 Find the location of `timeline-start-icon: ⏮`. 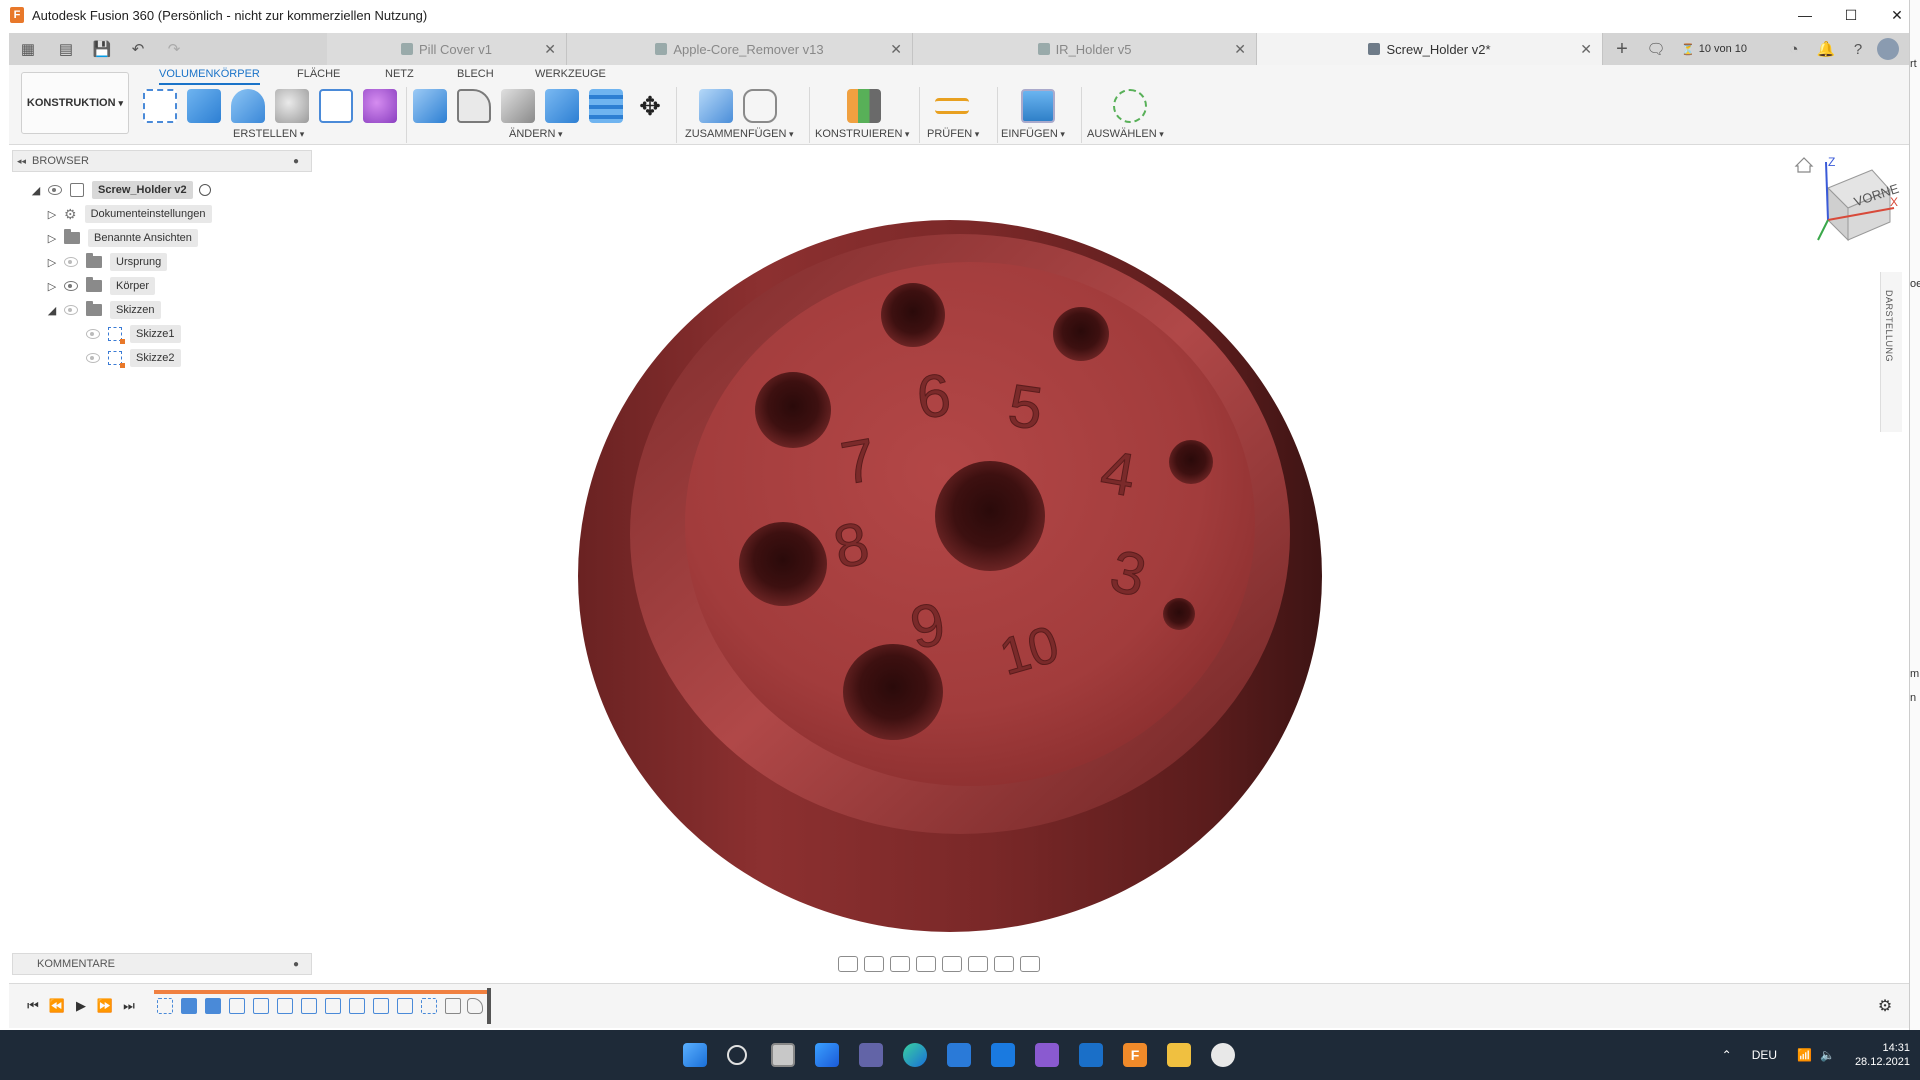

timeline-start-icon: ⏮ is located at coordinates (33, 1006).